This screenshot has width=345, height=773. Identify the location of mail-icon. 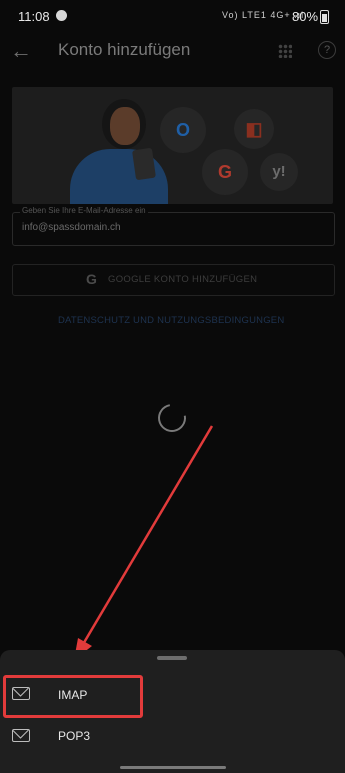
(21, 735).